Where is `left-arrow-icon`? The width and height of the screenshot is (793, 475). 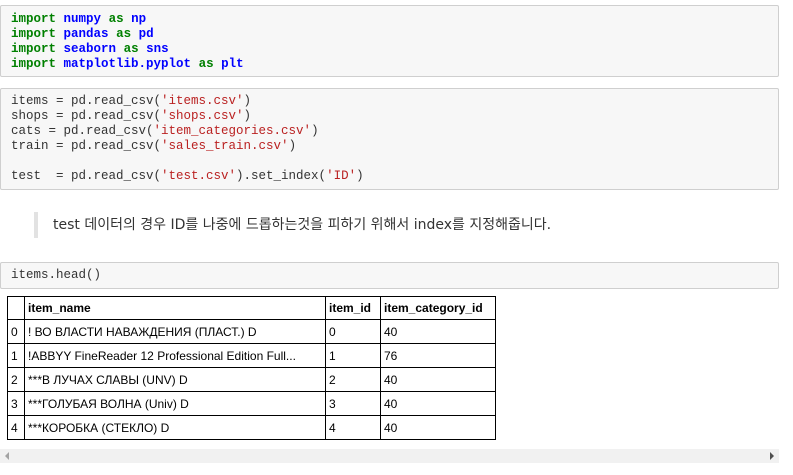
left-arrow-icon is located at coordinates (7, 456).